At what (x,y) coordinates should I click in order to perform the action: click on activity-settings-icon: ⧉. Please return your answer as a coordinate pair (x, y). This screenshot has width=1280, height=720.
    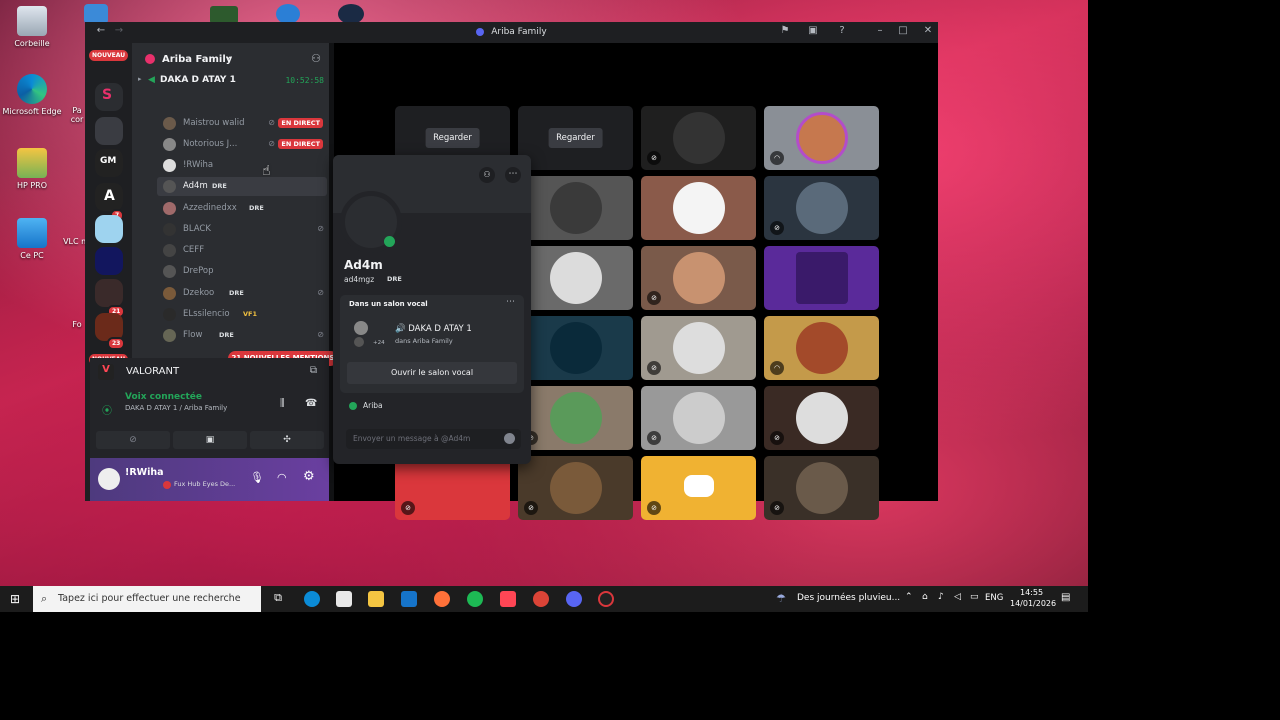
    Looking at the image, I should click on (313, 370).